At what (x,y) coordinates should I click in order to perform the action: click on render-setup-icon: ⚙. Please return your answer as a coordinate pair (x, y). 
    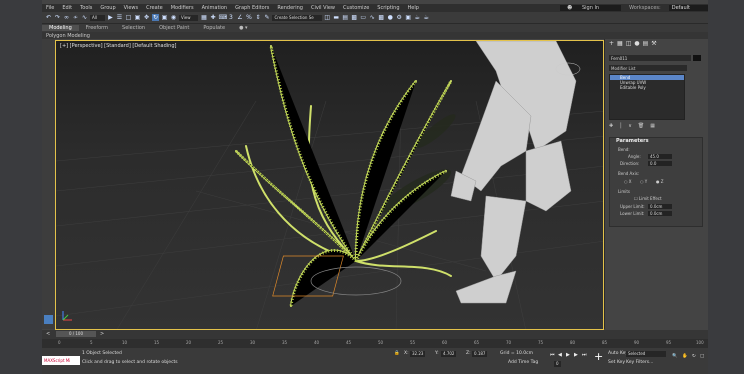
    Looking at the image, I should click on (399, 17).